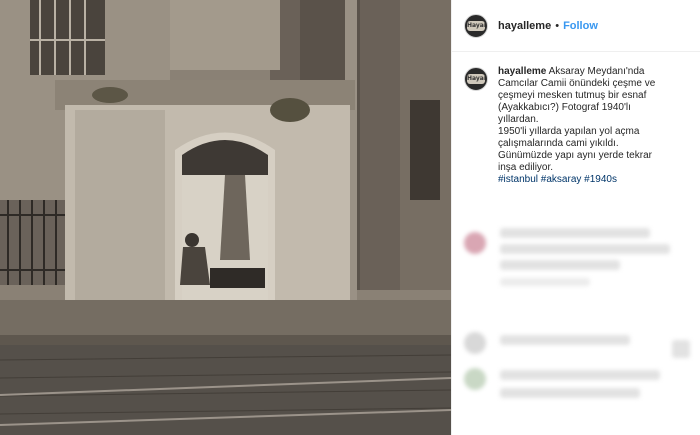 The image size is (700, 435). I want to click on caption-line-5: 1950'li yıllarda yapılan yol açma, so click(569, 131).